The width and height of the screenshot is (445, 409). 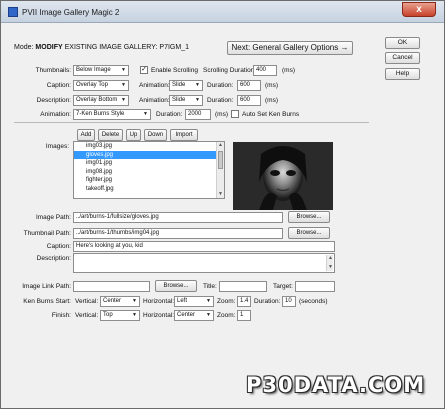 I want to click on caption-duration-label: Duration:, so click(x=220, y=85).